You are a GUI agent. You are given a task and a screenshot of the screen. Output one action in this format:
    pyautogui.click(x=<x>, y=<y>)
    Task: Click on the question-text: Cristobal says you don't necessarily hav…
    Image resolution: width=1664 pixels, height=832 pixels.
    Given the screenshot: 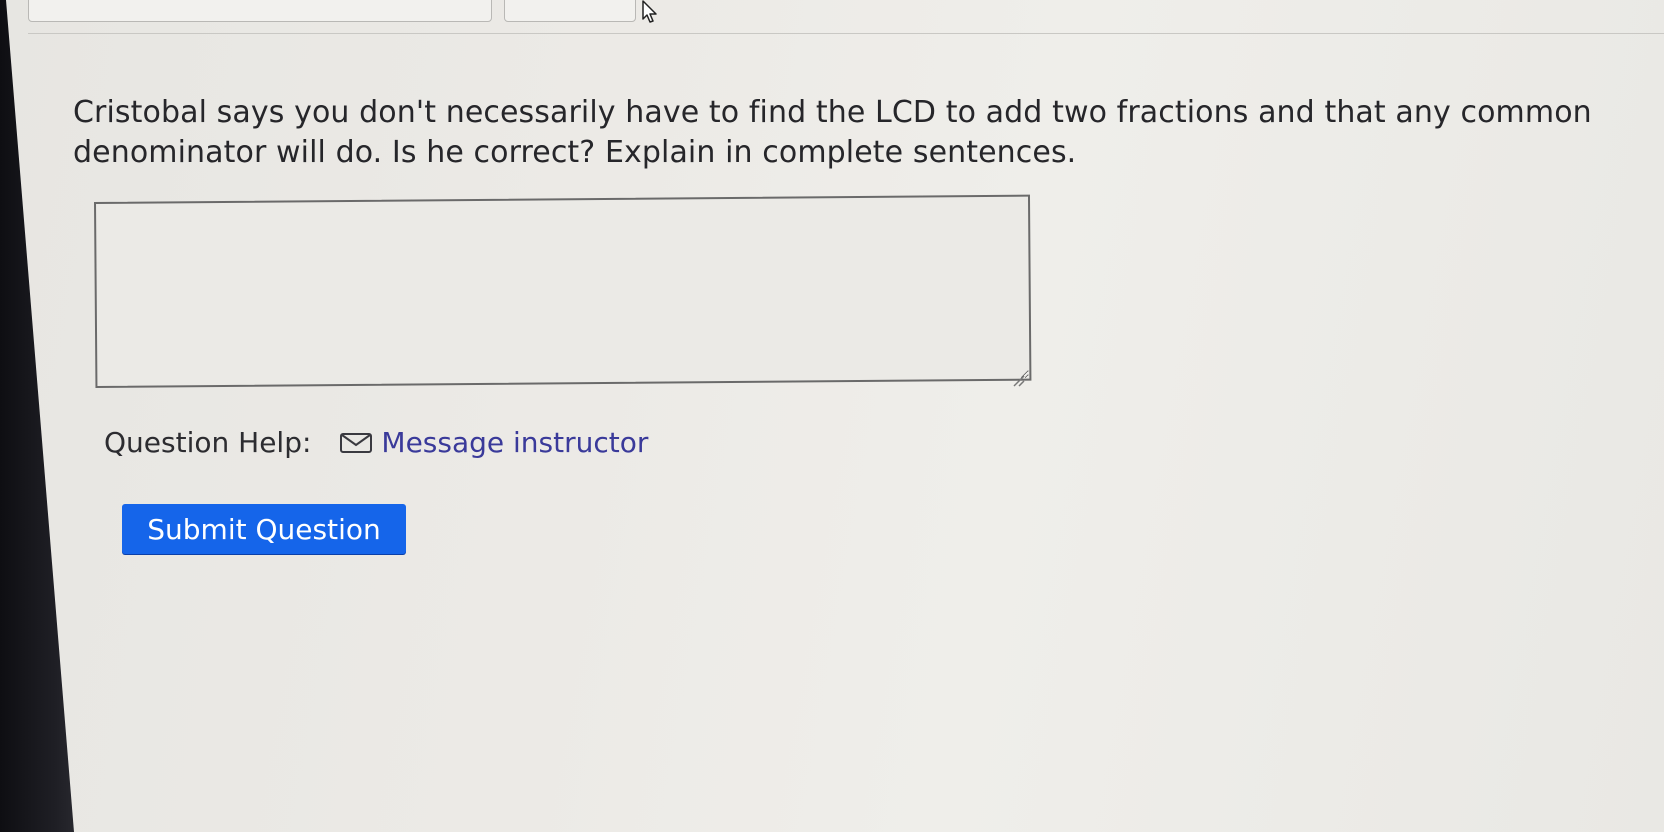 What is the action you would take?
    pyautogui.click(x=853, y=133)
    